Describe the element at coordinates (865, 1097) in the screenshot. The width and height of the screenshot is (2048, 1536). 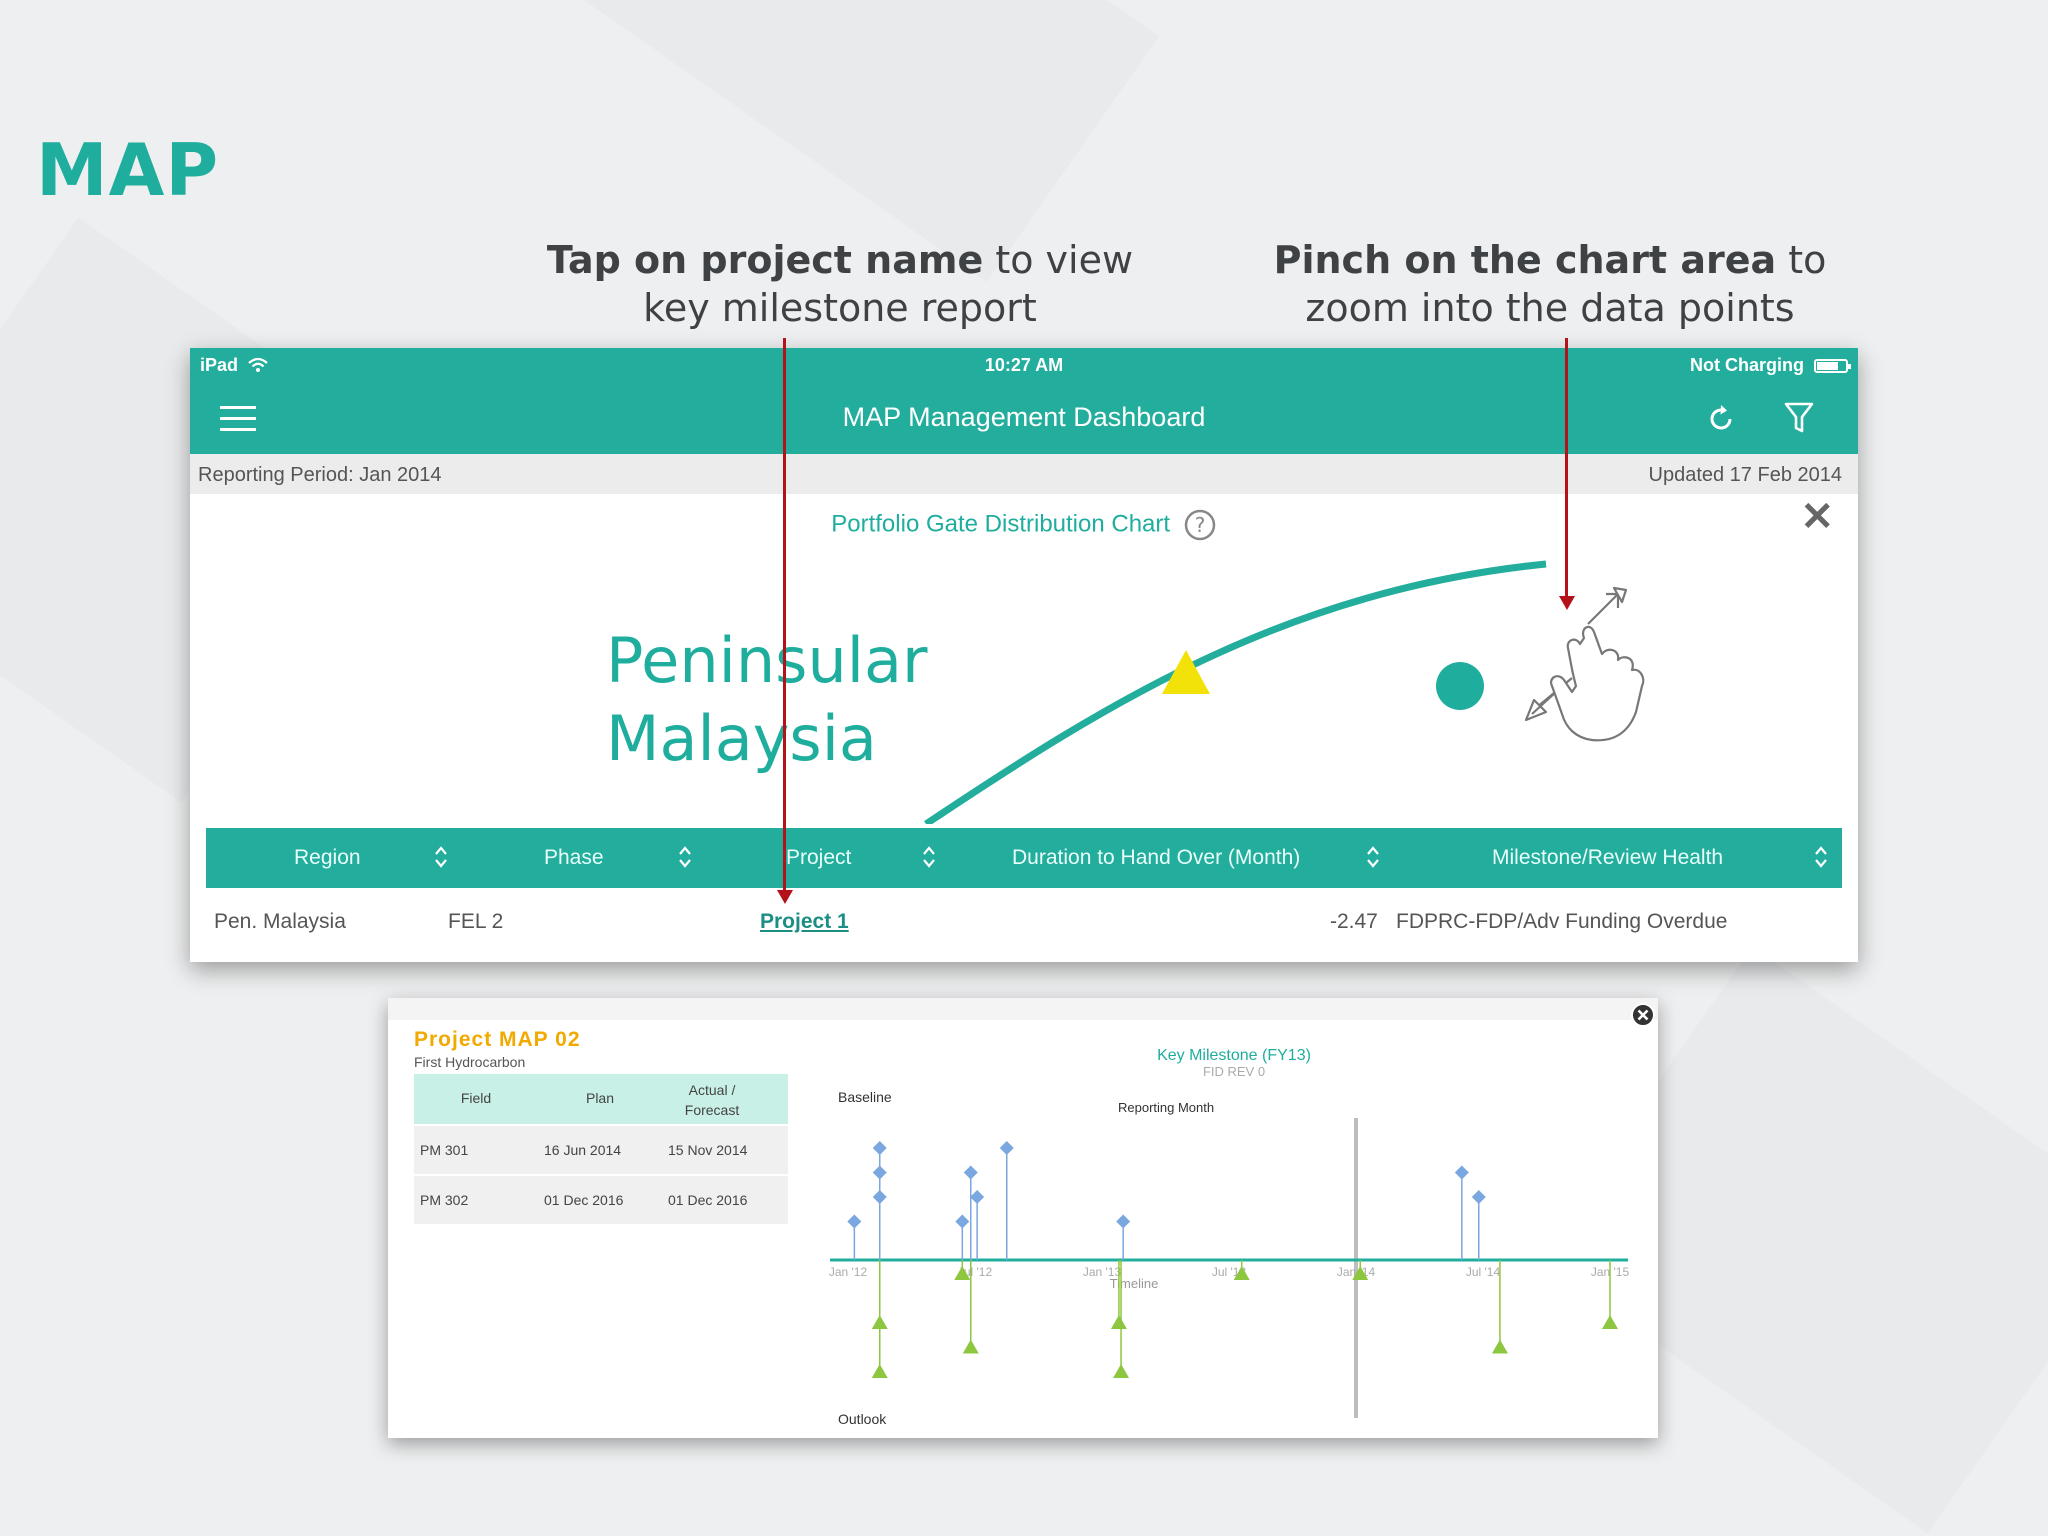
I see `baseline-label: Baseline` at that location.